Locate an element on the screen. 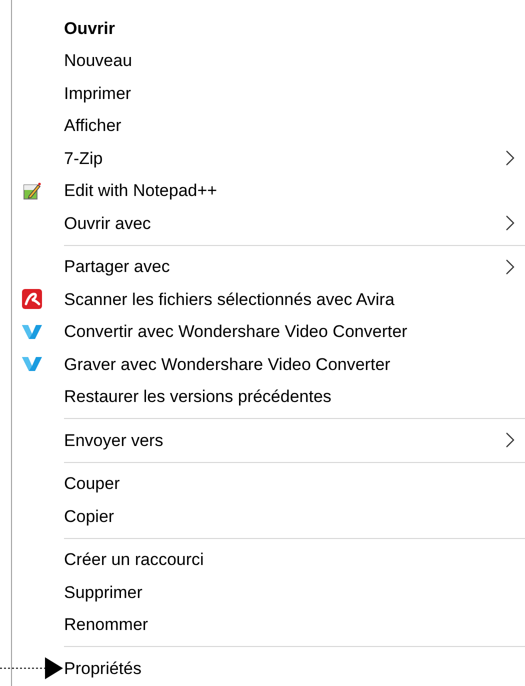 The height and width of the screenshot is (686, 525). menu-item: Edit with Notepad++ is located at coordinates (268, 190).